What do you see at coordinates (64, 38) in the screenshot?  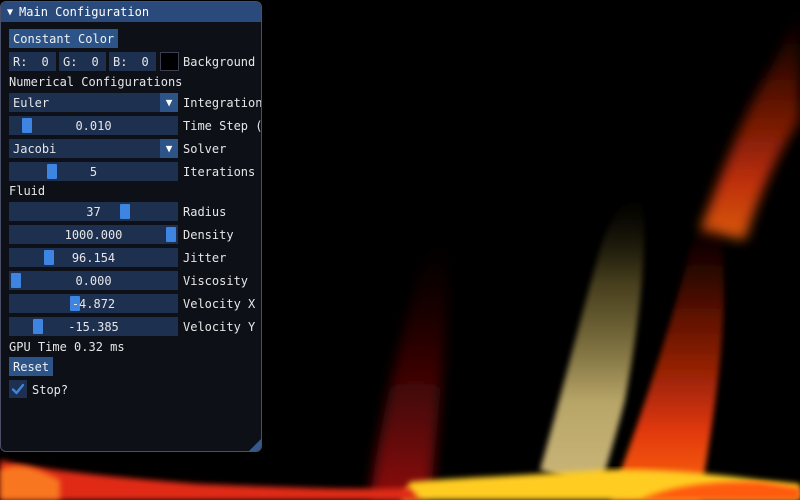 I see `constant-color-button: Constant Color` at bounding box center [64, 38].